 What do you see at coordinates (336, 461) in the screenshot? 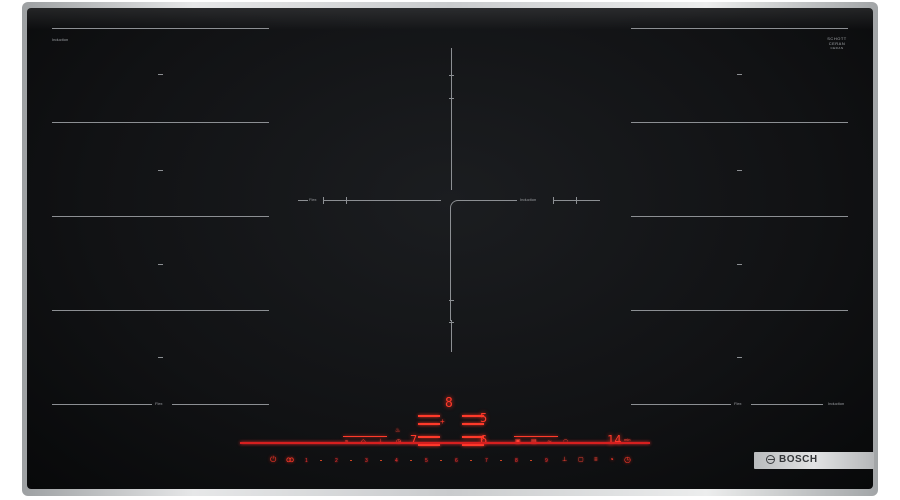
I see `scale-2: 2` at bounding box center [336, 461].